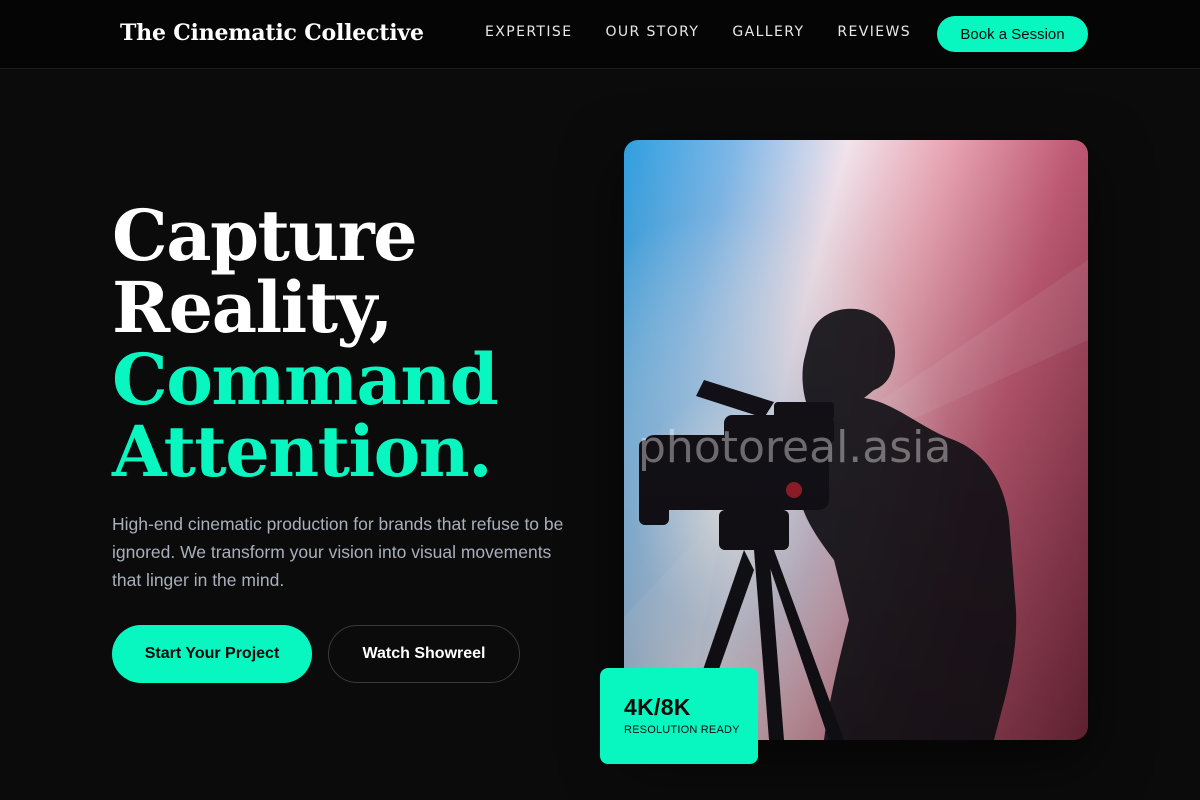  What do you see at coordinates (528, 32) in the screenshot?
I see `nav-link-expertise: EXPERTISE` at bounding box center [528, 32].